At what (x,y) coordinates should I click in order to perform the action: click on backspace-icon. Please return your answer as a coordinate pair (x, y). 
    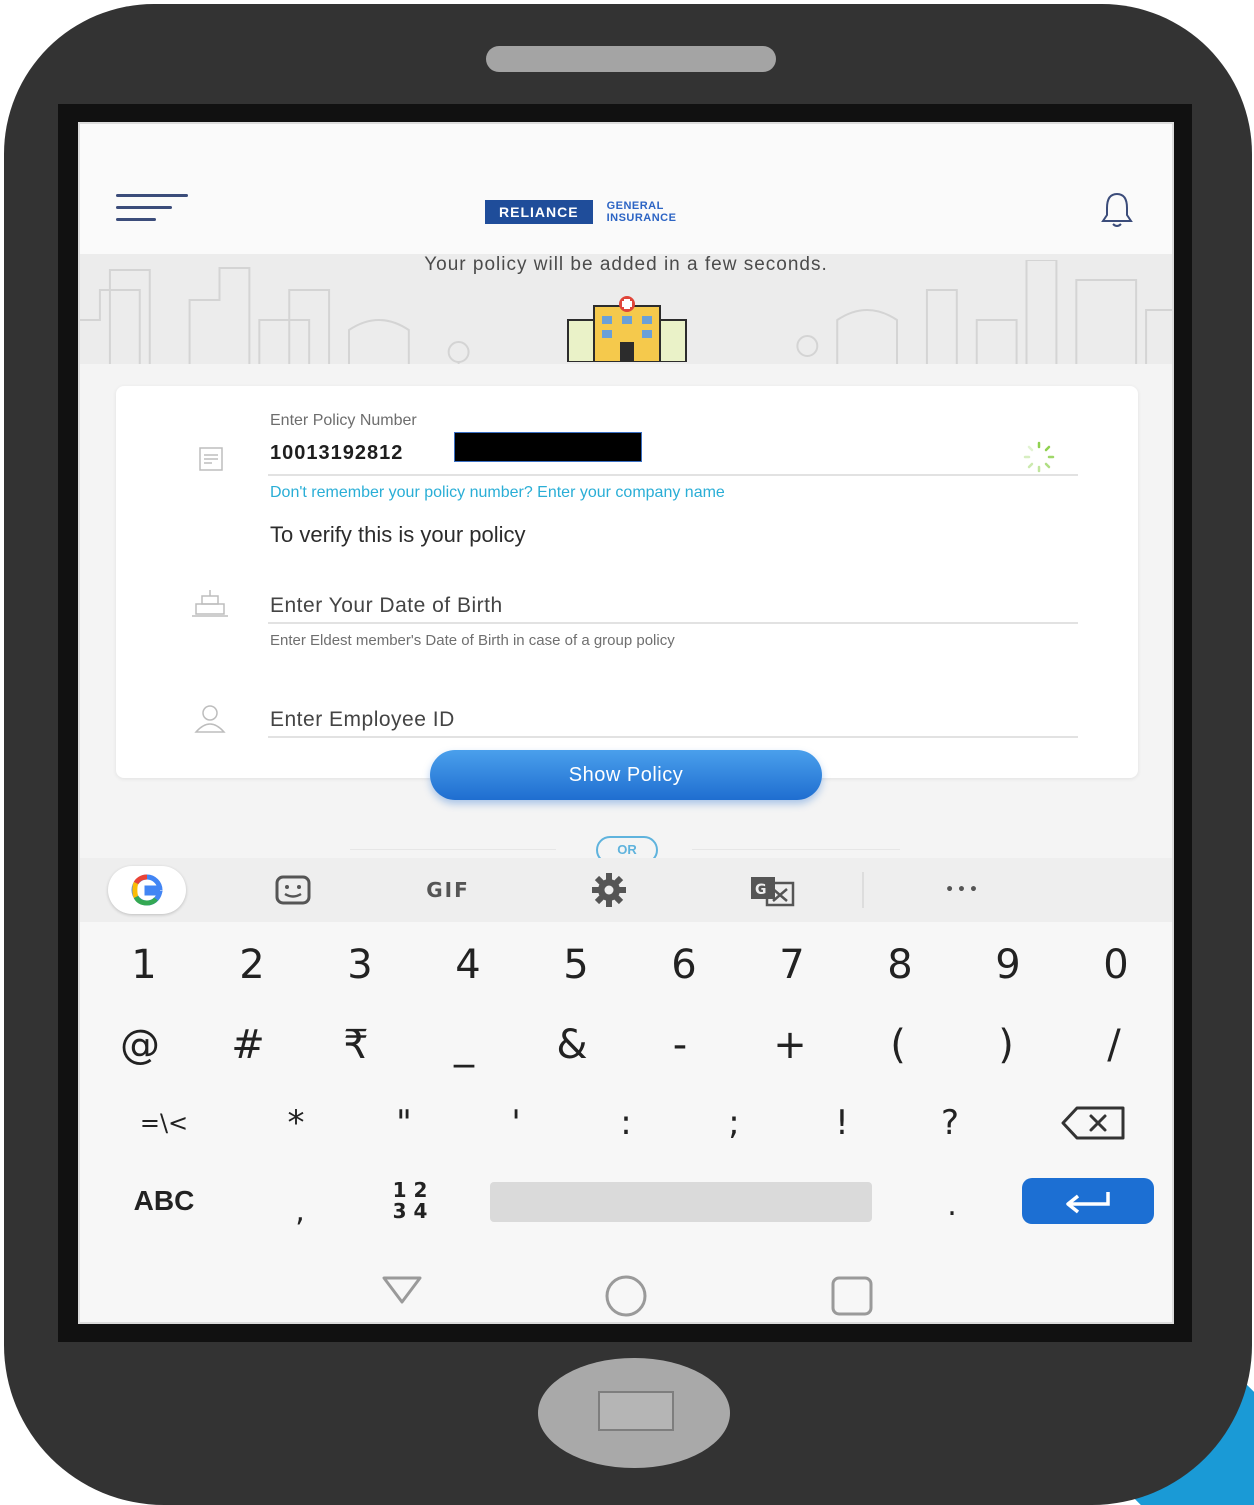
    Looking at the image, I should click on (1093, 1123).